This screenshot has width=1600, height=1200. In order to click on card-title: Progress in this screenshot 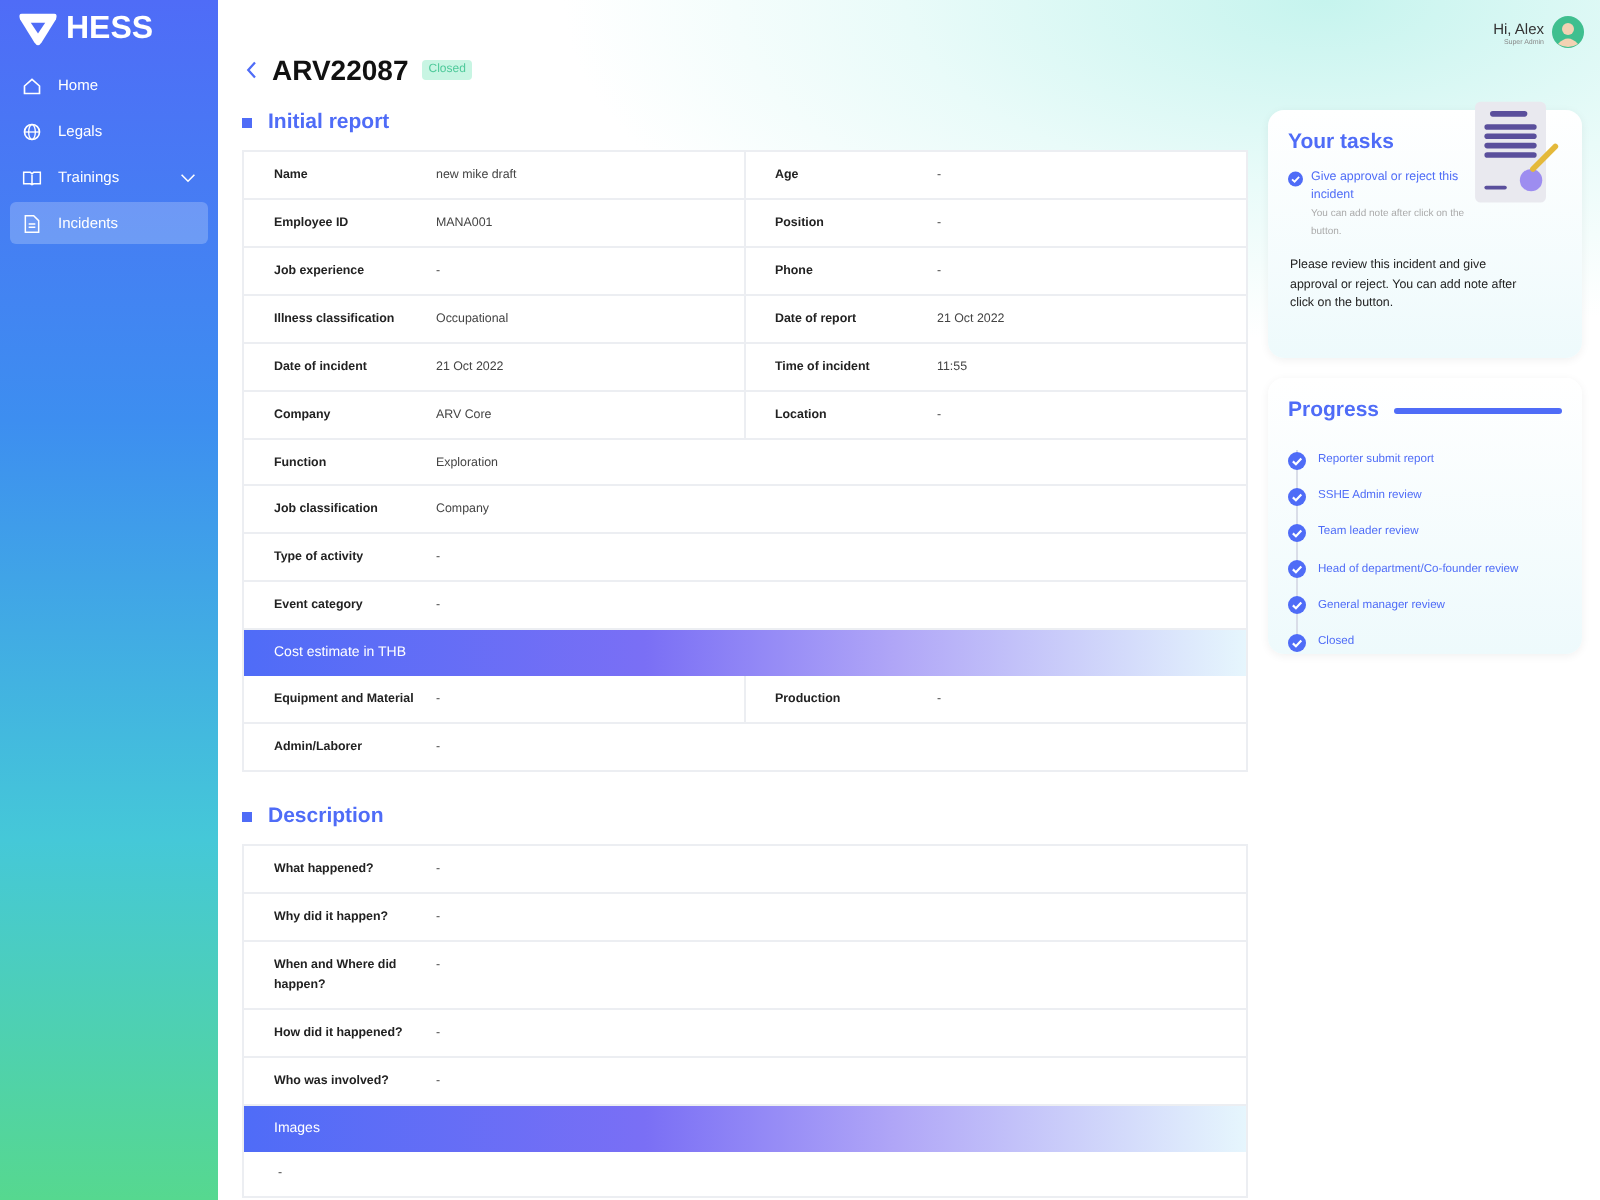, I will do `click(1334, 410)`.